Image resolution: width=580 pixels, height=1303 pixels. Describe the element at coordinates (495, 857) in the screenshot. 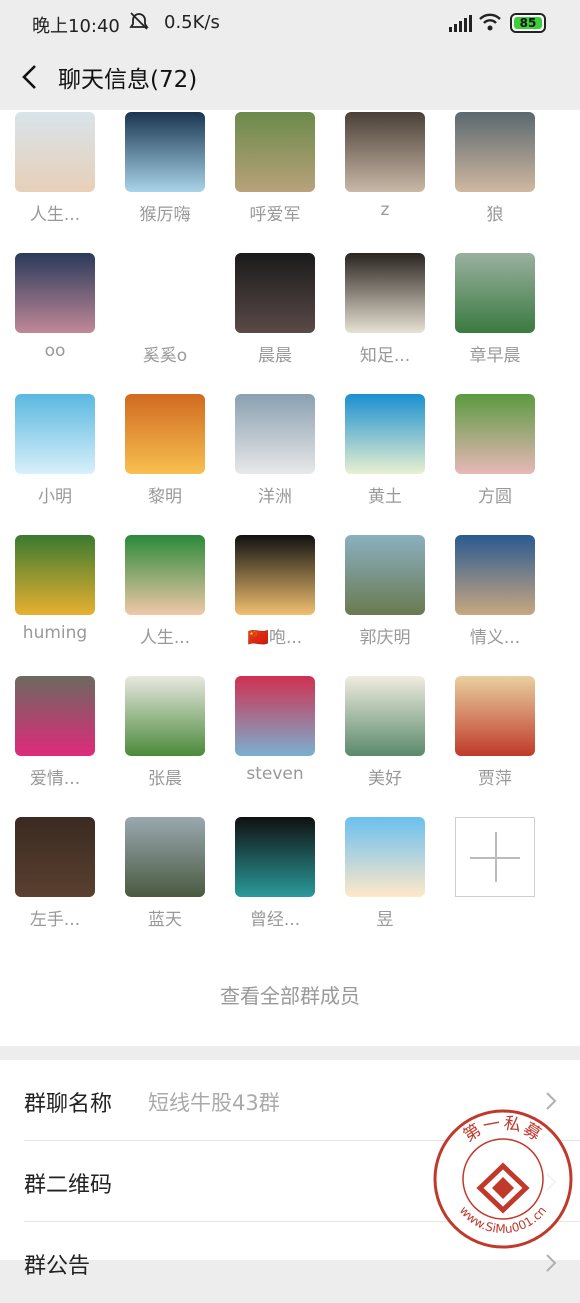

I see `plus-icon` at that location.